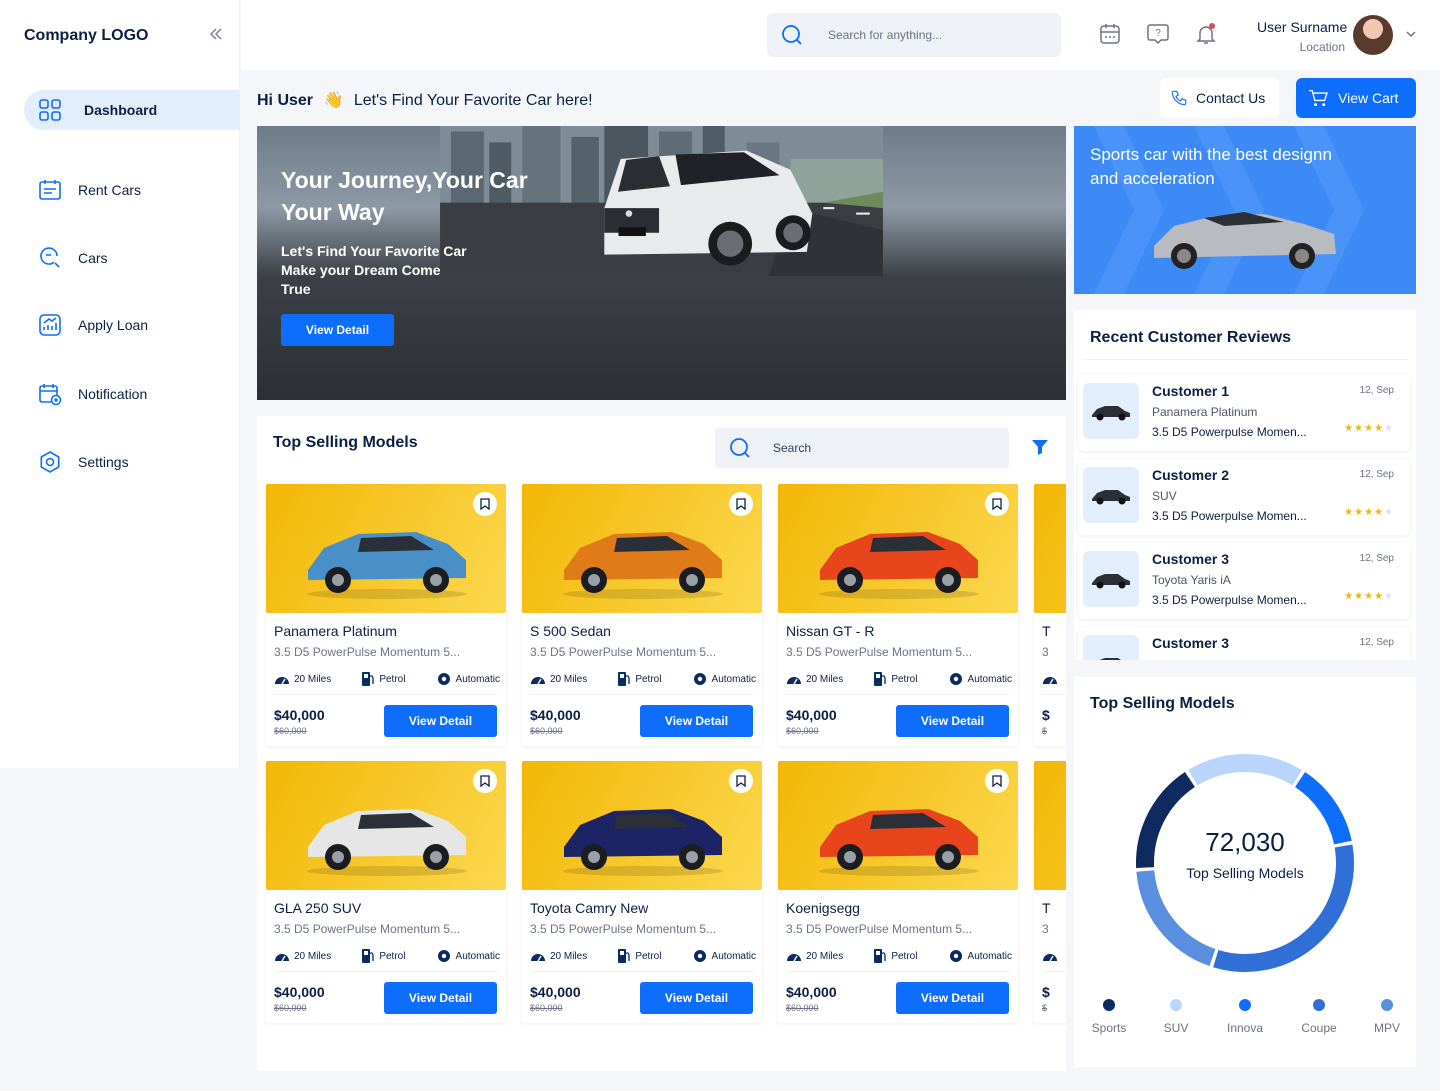 The width and height of the screenshot is (1440, 1091). What do you see at coordinates (132, 258) in the screenshot?
I see `sidebar-item-cars: Cars` at bounding box center [132, 258].